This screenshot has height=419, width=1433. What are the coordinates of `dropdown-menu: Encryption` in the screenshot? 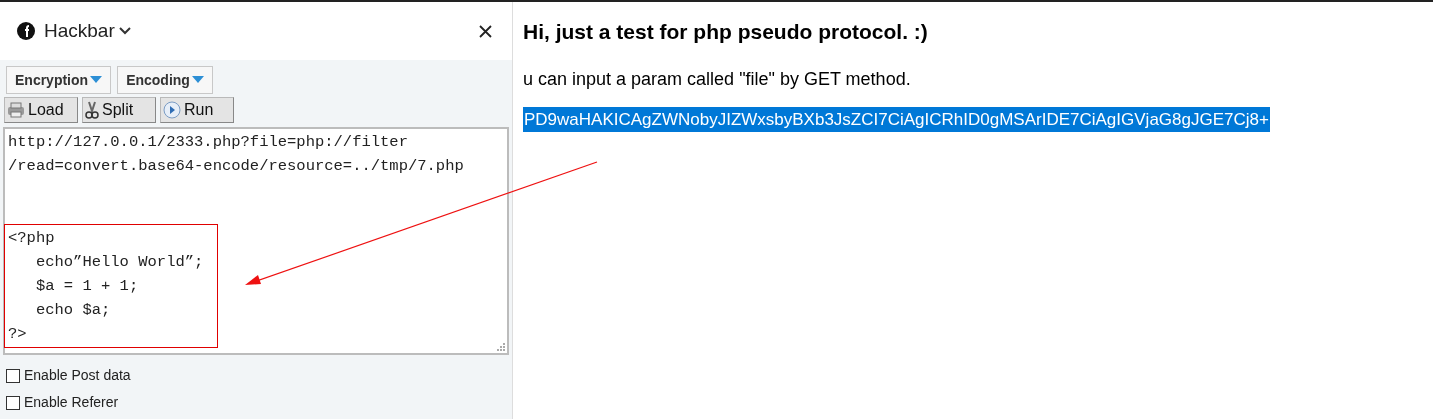 It's located at (59, 80).